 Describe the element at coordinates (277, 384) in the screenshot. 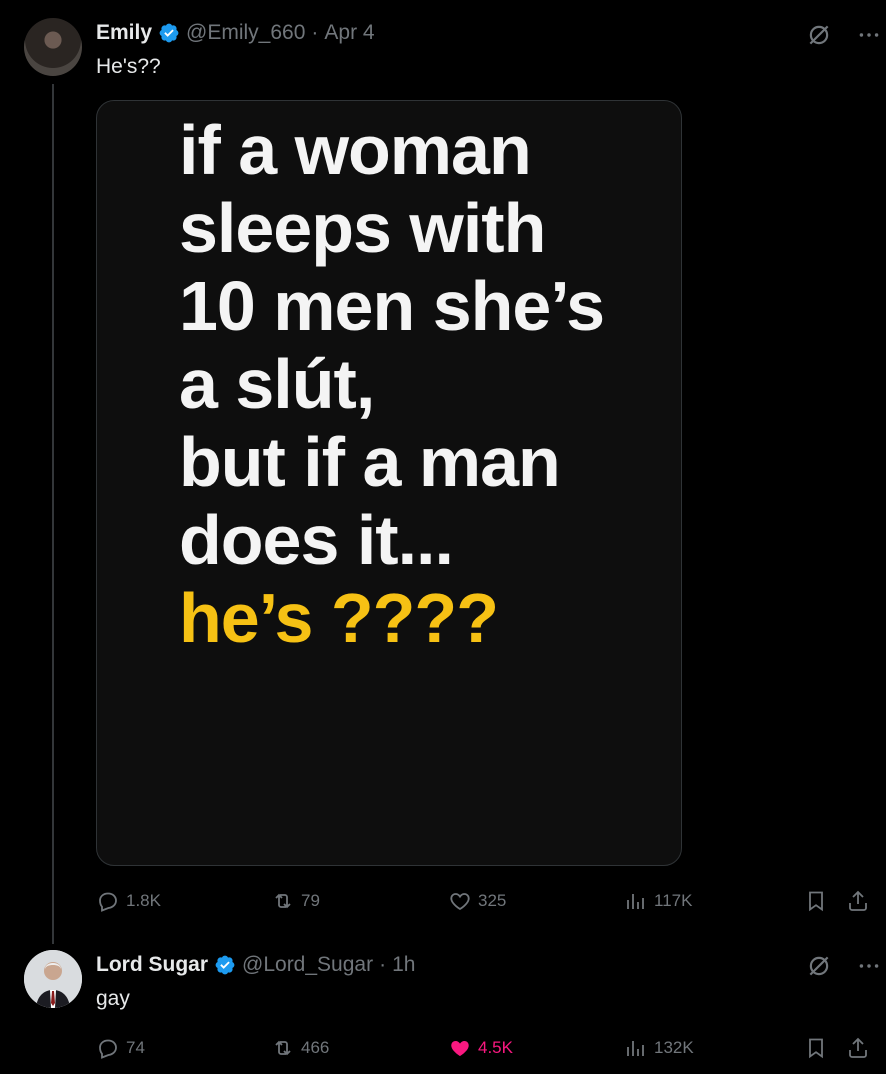

I see `media-line: a slút,` at that location.